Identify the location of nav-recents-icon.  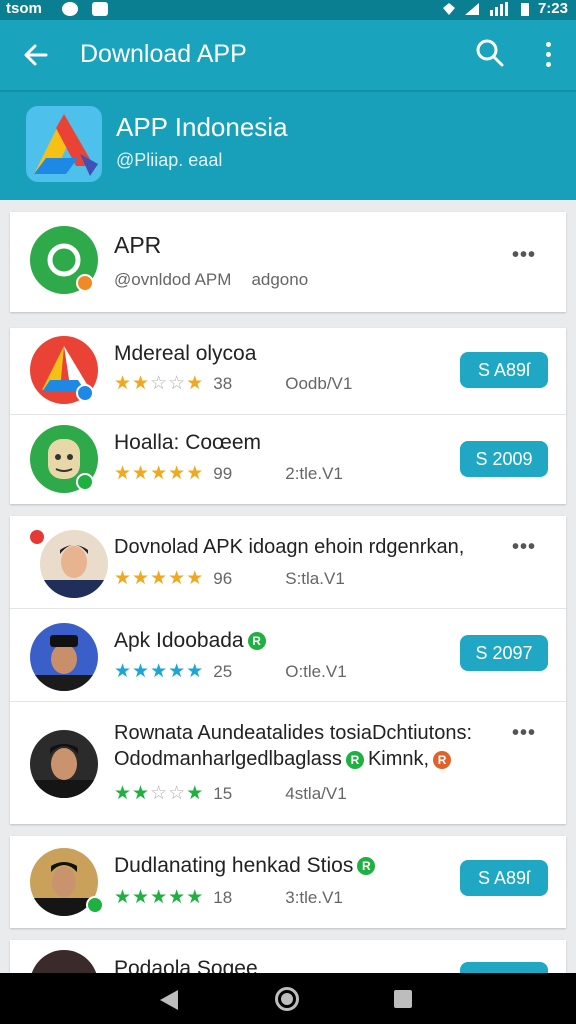
(403, 999).